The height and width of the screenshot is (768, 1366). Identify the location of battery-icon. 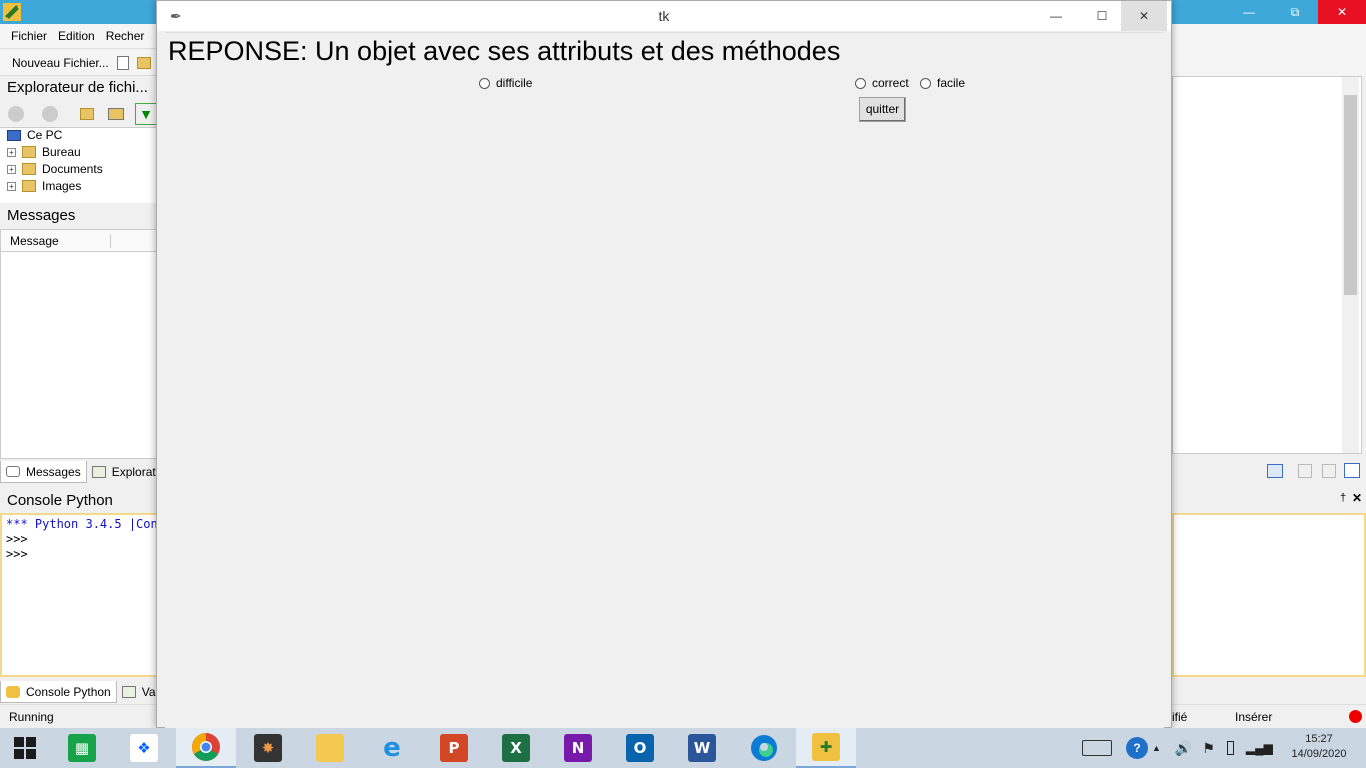
(1230, 748).